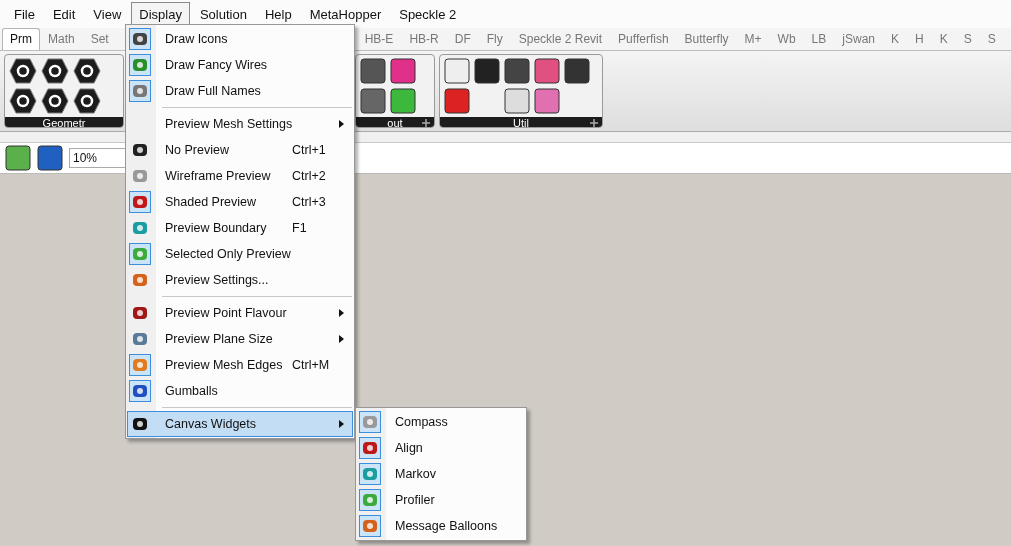  What do you see at coordinates (240, 391) in the screenshot?
I see `menu-item: Gumballs` at bounding box center [240, 391].